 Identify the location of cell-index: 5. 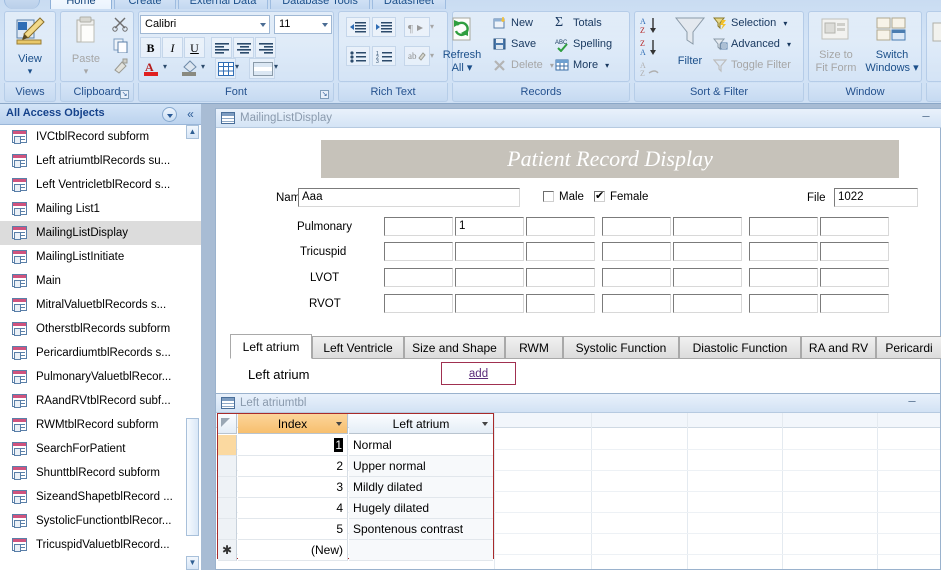
(293, 529).